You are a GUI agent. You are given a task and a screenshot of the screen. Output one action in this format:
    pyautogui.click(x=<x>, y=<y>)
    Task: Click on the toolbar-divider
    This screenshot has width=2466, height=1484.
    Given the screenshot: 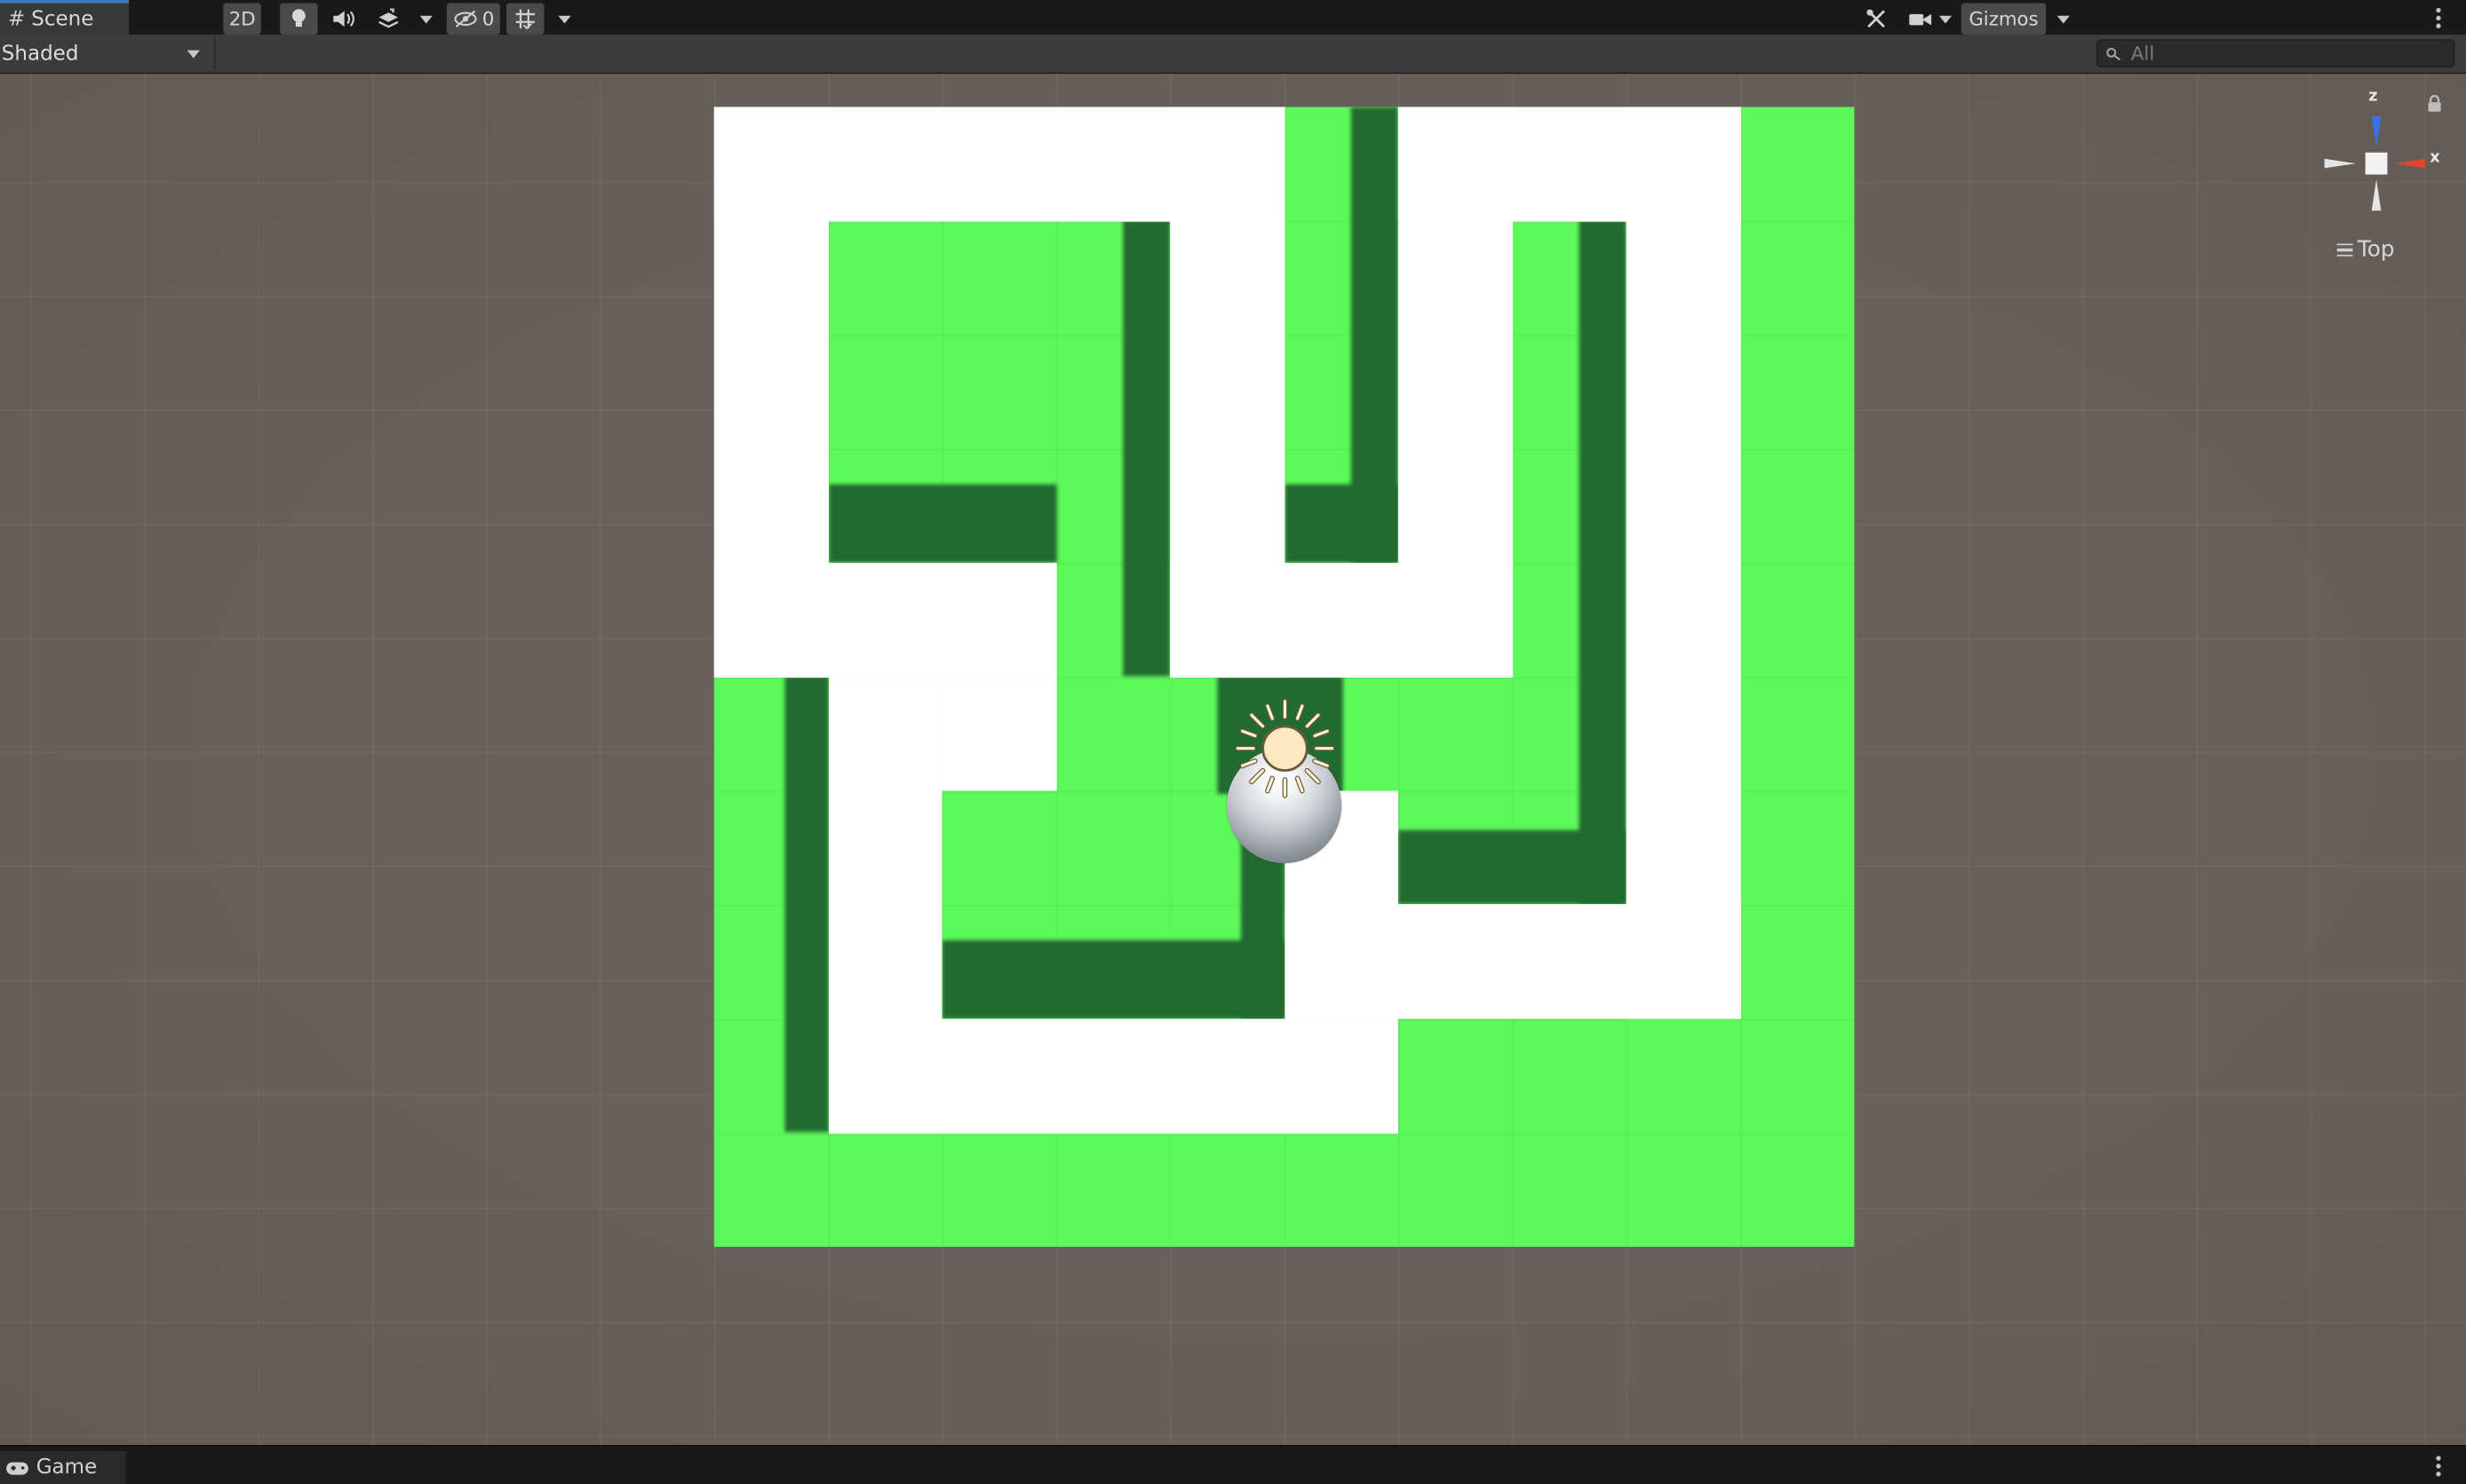 What is the action you would take?
    pyautogui.click(x=214, y=53)
    